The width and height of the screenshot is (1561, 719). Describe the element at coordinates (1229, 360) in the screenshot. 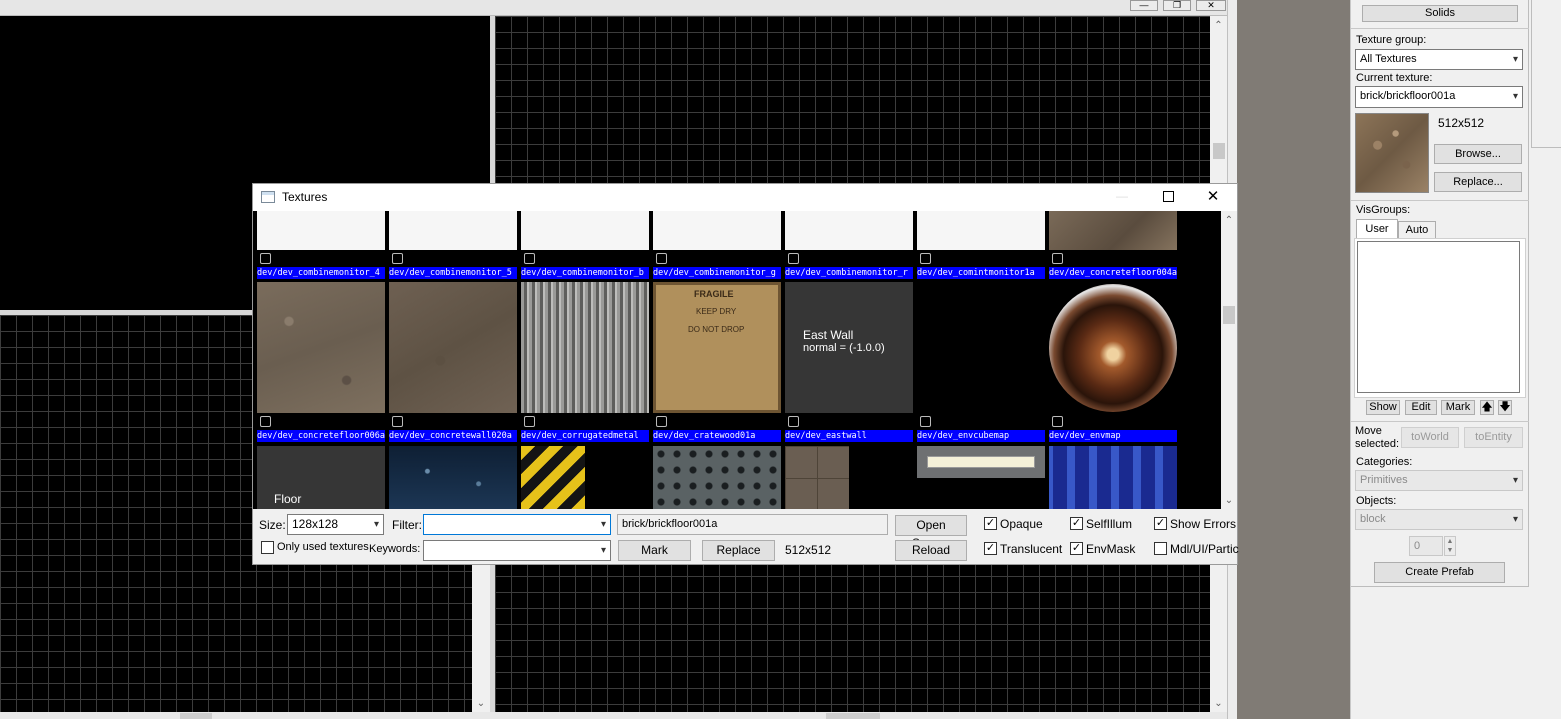

I see `texture-grid-scrollbar: ⌃ ⌄` at that location.